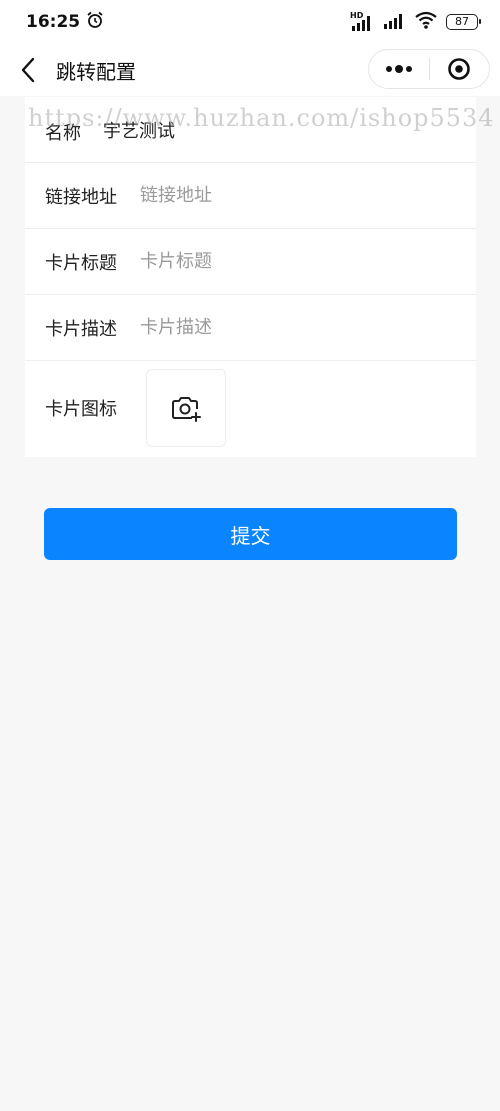 The height and width of the screenshot is (1111, 500). Describe the element at coordinates (81, 409) in the screenshot. I see `card-icon-label: 卡片图标` at that location.